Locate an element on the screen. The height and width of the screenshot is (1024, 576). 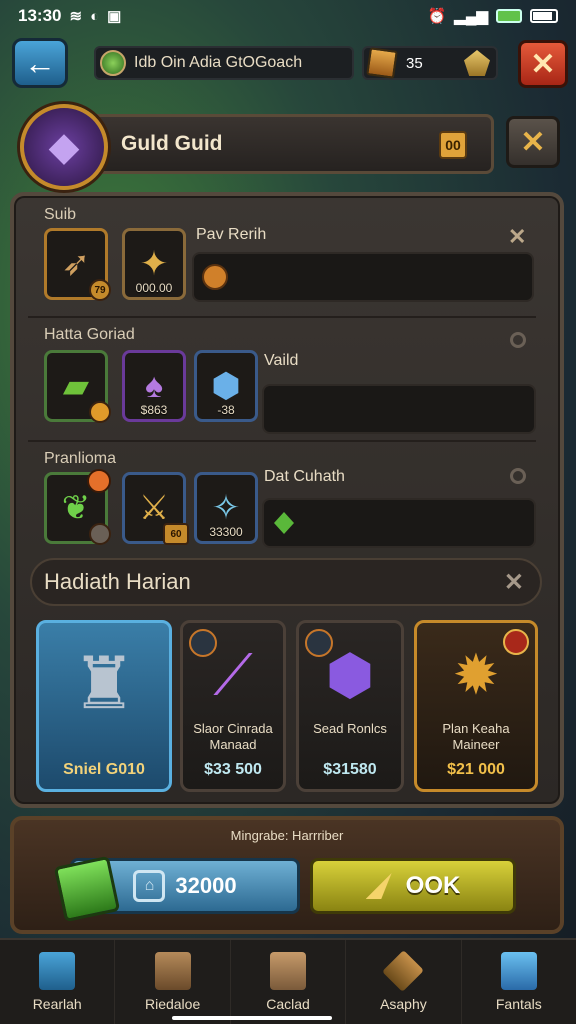
nav-item-caclad: Caclad is located at coordinates (289, 982).